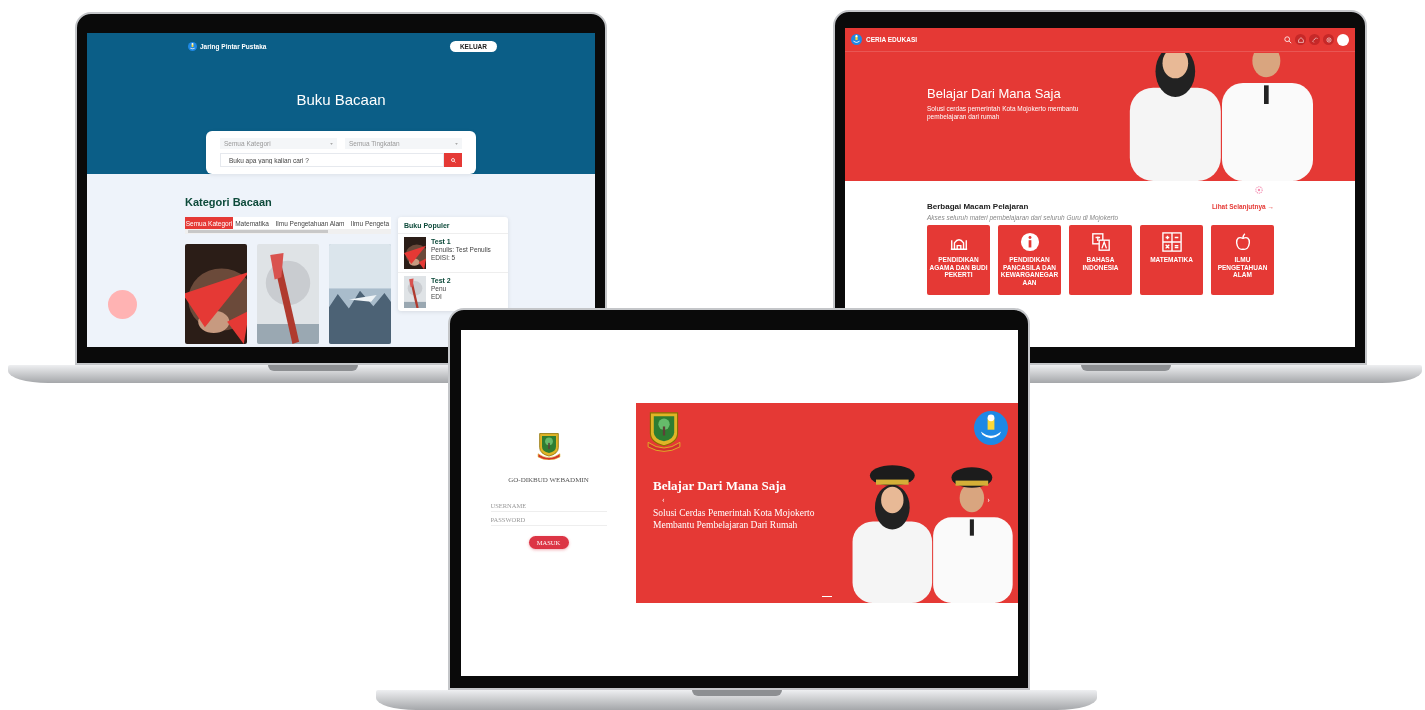 This screenshot has width=1425, height=710. What do you see at coordinates (720, 485) in the screenshot?
I see `slide-title: Belajar Dari Mana Saja` at bounding box center [720, 485].